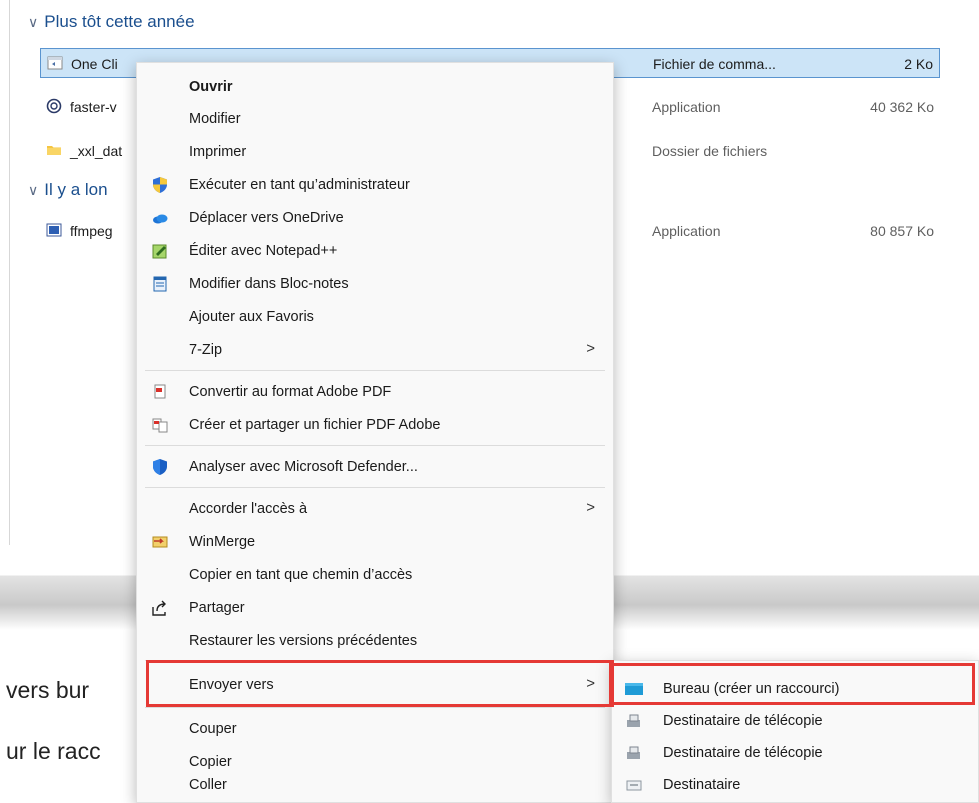 The width and height of the screenshot is (979, 803). Describe the element at coordinates (159, 251) in the screenshot. I see `notepadpp-icon` at that location.